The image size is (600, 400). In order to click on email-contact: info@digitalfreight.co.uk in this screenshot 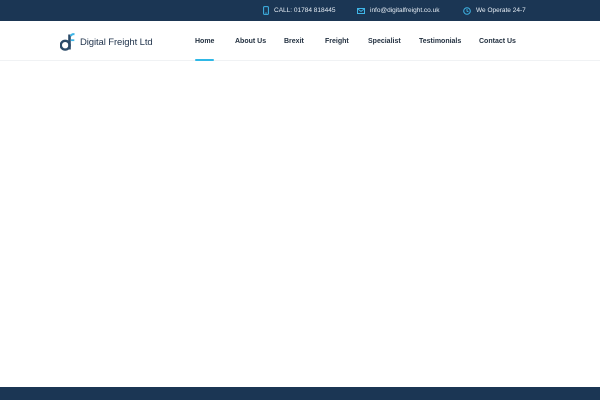, I will do `click(398, 10)`.